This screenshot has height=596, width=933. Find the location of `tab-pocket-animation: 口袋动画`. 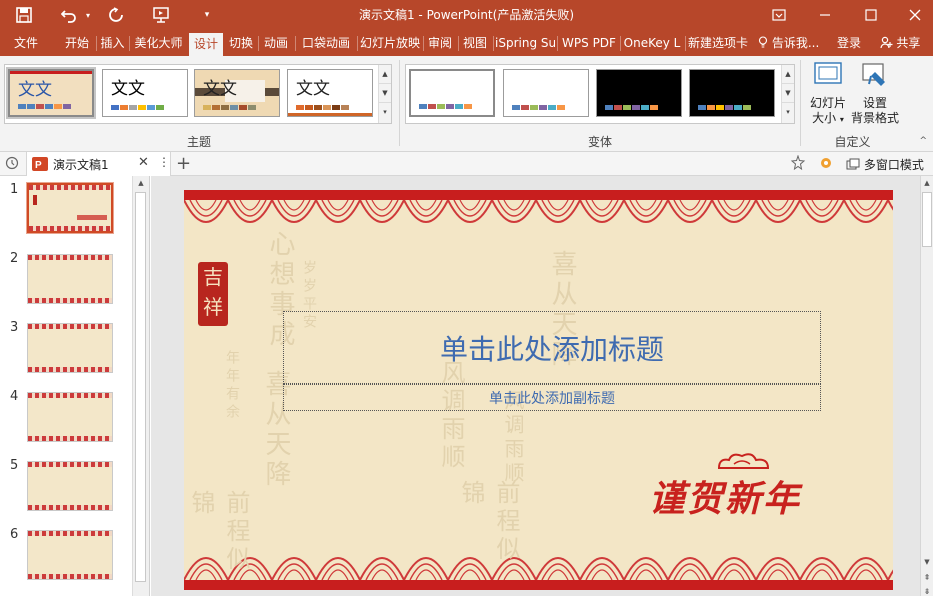

tab-pocket-animation: 口袋动画 is located at coordinates (326, 43).